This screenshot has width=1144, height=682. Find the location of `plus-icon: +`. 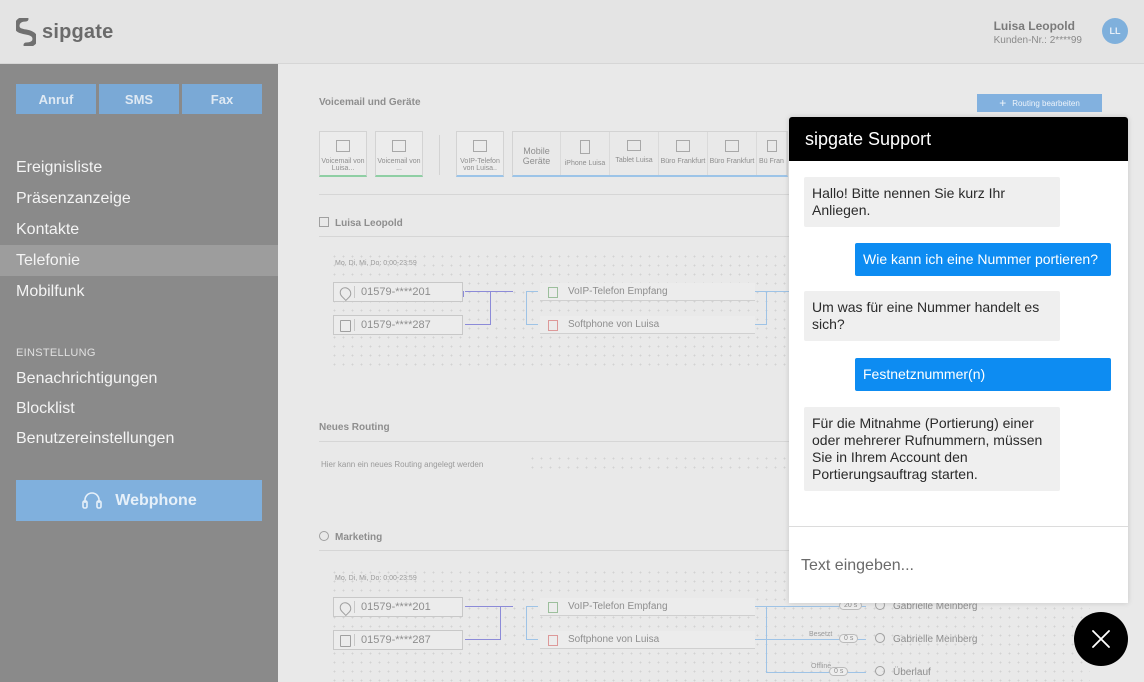

plus-icon: + is located at coordinates (1003, 103).